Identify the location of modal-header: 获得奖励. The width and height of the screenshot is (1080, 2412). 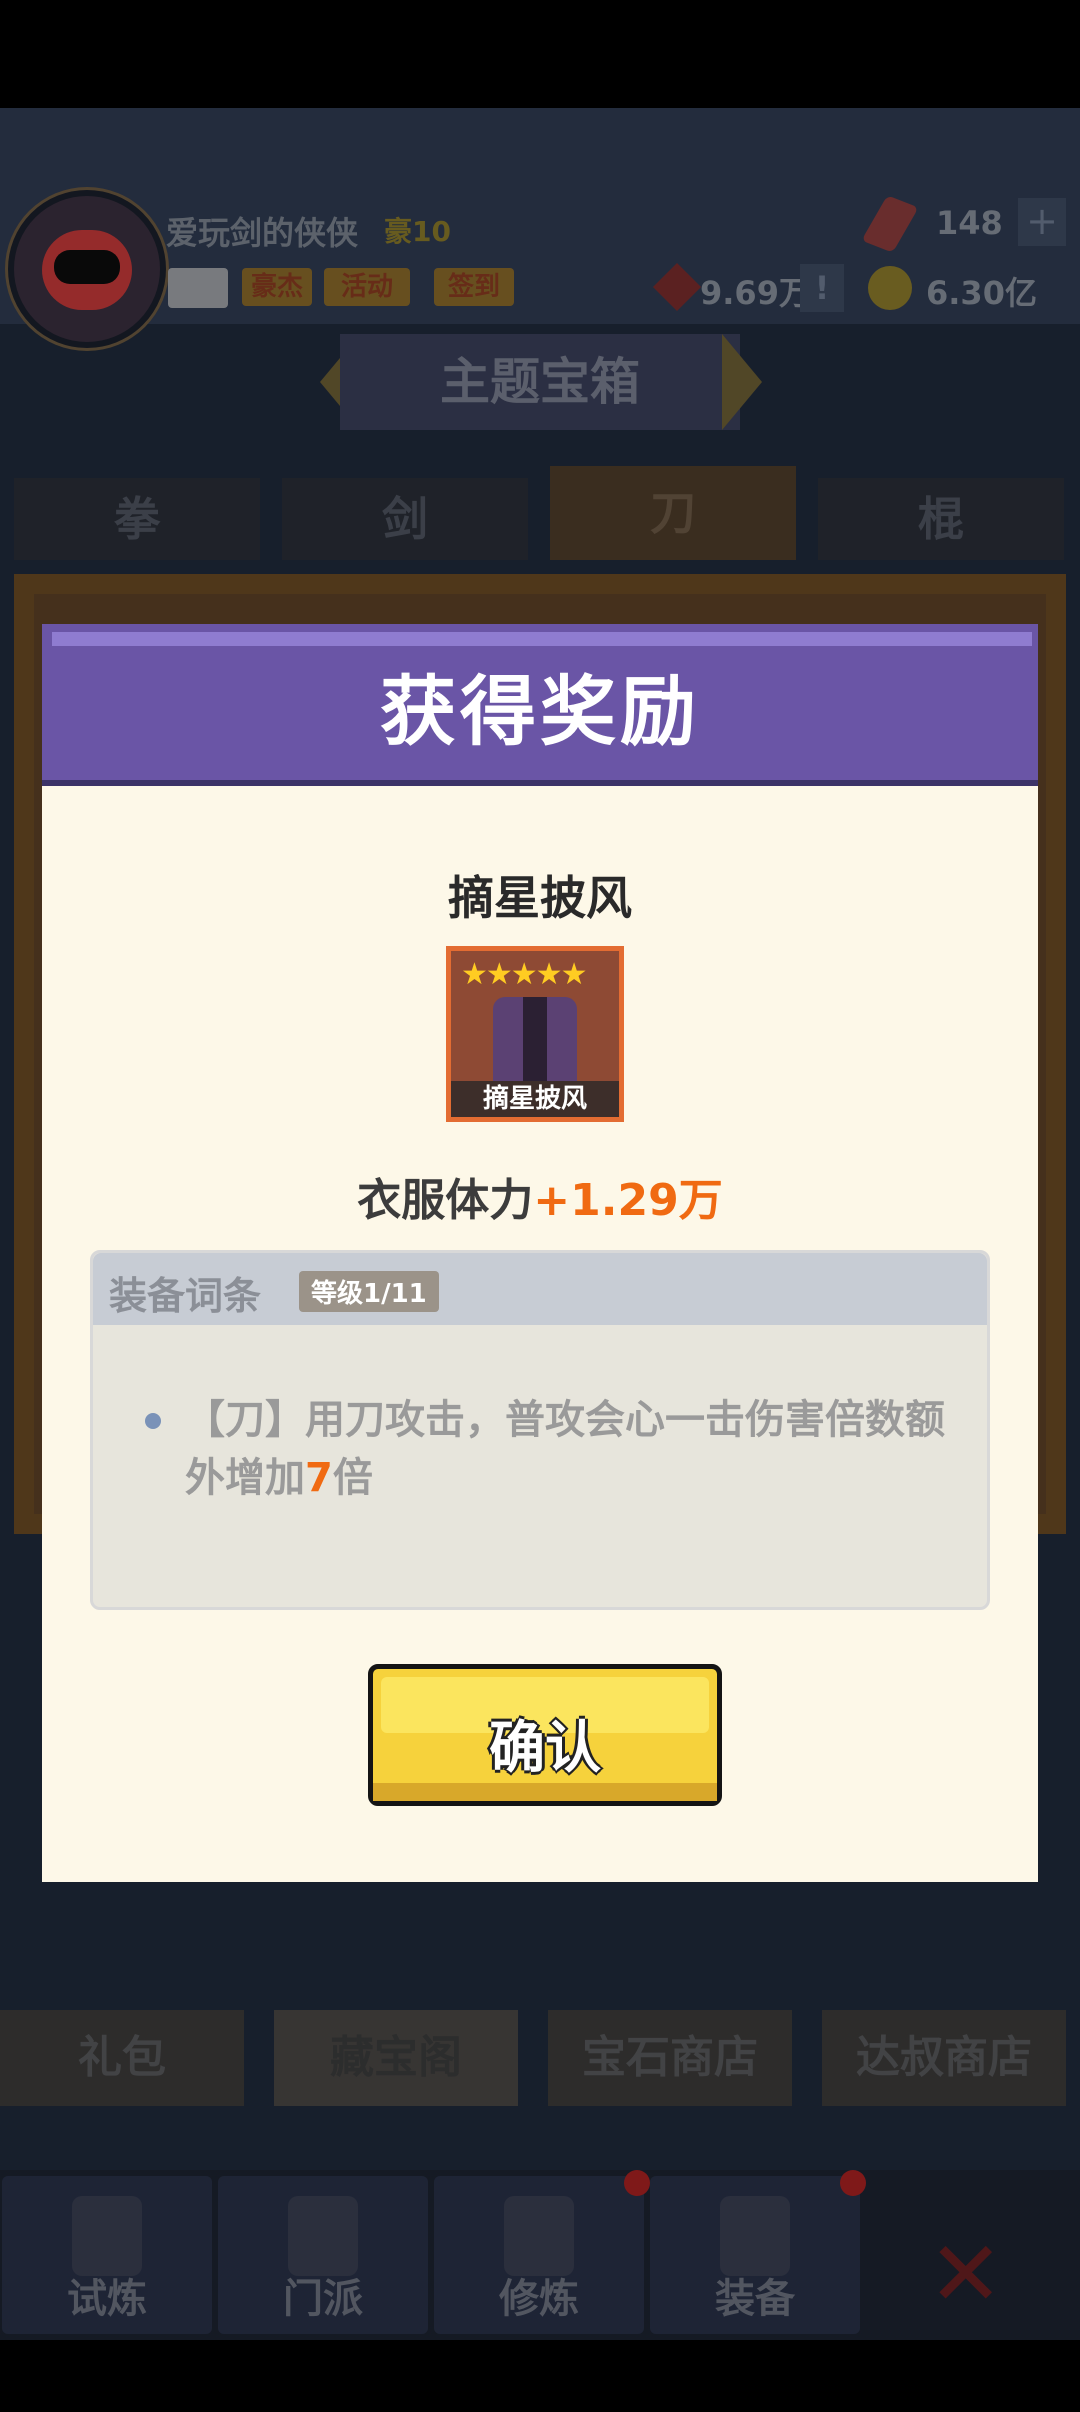
(540, 705).